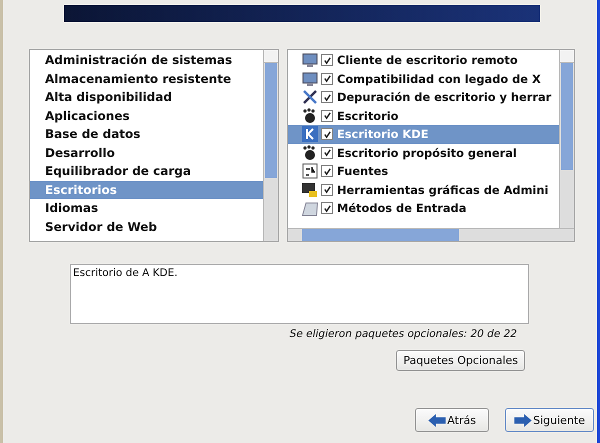 This screenshot has height=443, width=600. What do you see at coordinates (146, 227) in the screenshot?
I see `group-item: Servidor de Web` at bounding box center [146, 227].